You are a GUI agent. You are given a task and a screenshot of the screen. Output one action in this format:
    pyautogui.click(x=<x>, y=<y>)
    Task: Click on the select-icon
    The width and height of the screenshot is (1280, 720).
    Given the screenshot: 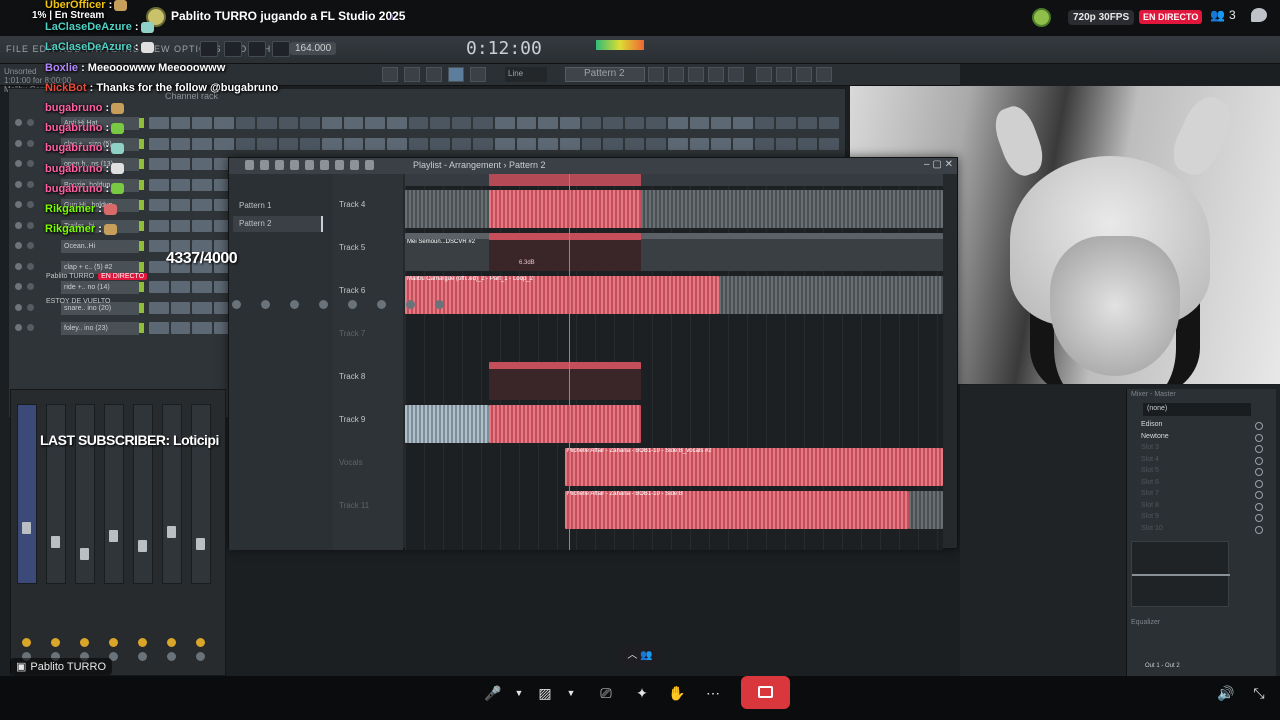 What is the action you would take?
    pyautogui.click(x=339, y=165)
    